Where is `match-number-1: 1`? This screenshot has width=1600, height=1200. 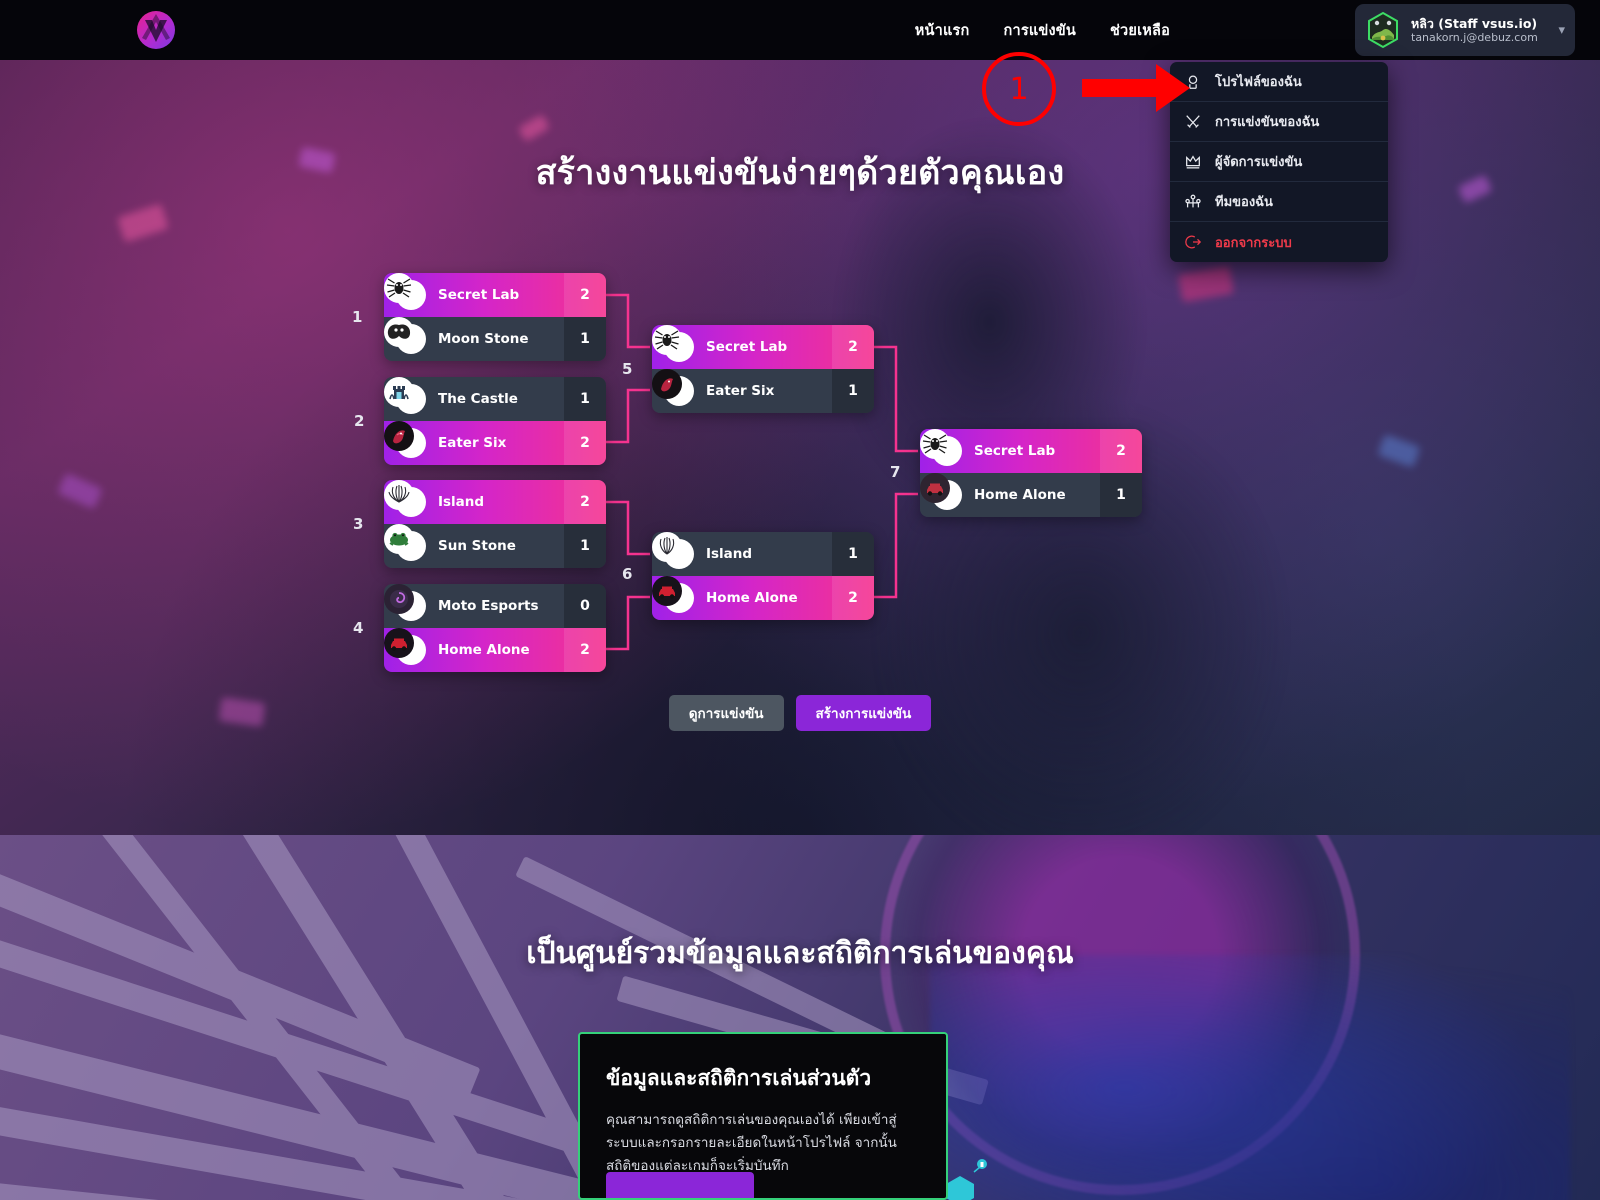 match-number-1: 1 is located at coordinates (357, 317).